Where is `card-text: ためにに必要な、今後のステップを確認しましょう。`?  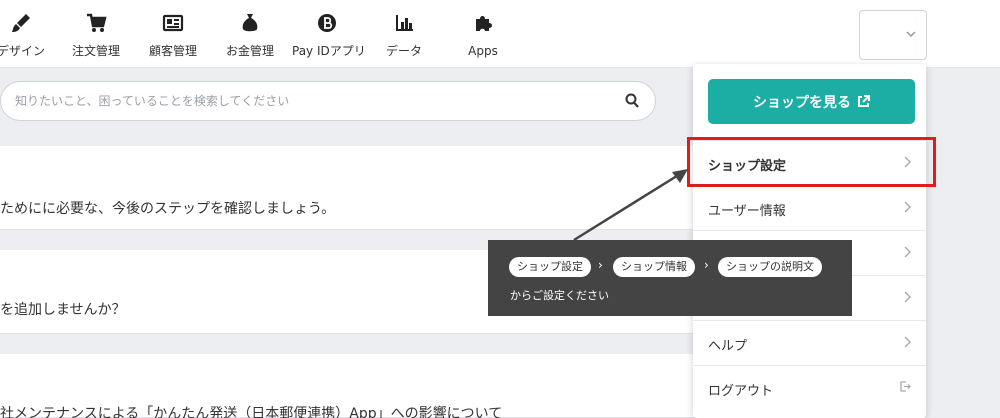 card-text: ためにに必要な、今後のステップを確認しましょう。 is located at coordinates (168, 209).